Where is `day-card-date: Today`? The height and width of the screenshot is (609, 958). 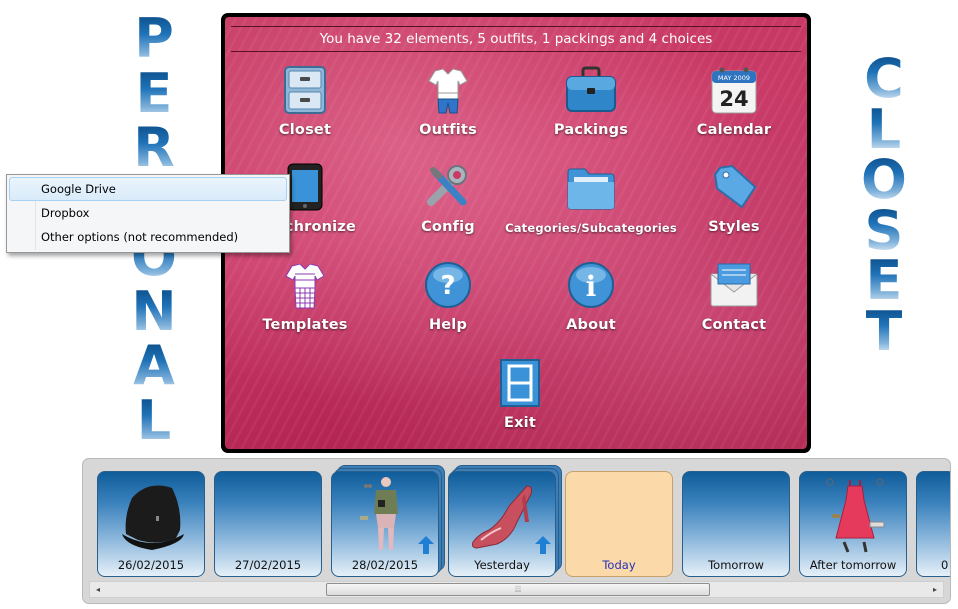
day-card-date: Today is located at coordinates (619, 565).